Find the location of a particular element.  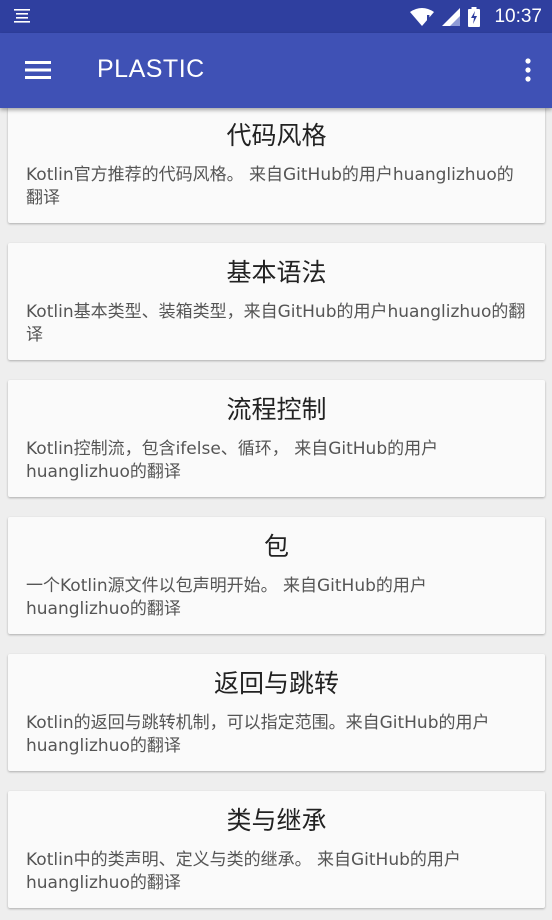

notification-list-icon is located at coordinates (22, 16).